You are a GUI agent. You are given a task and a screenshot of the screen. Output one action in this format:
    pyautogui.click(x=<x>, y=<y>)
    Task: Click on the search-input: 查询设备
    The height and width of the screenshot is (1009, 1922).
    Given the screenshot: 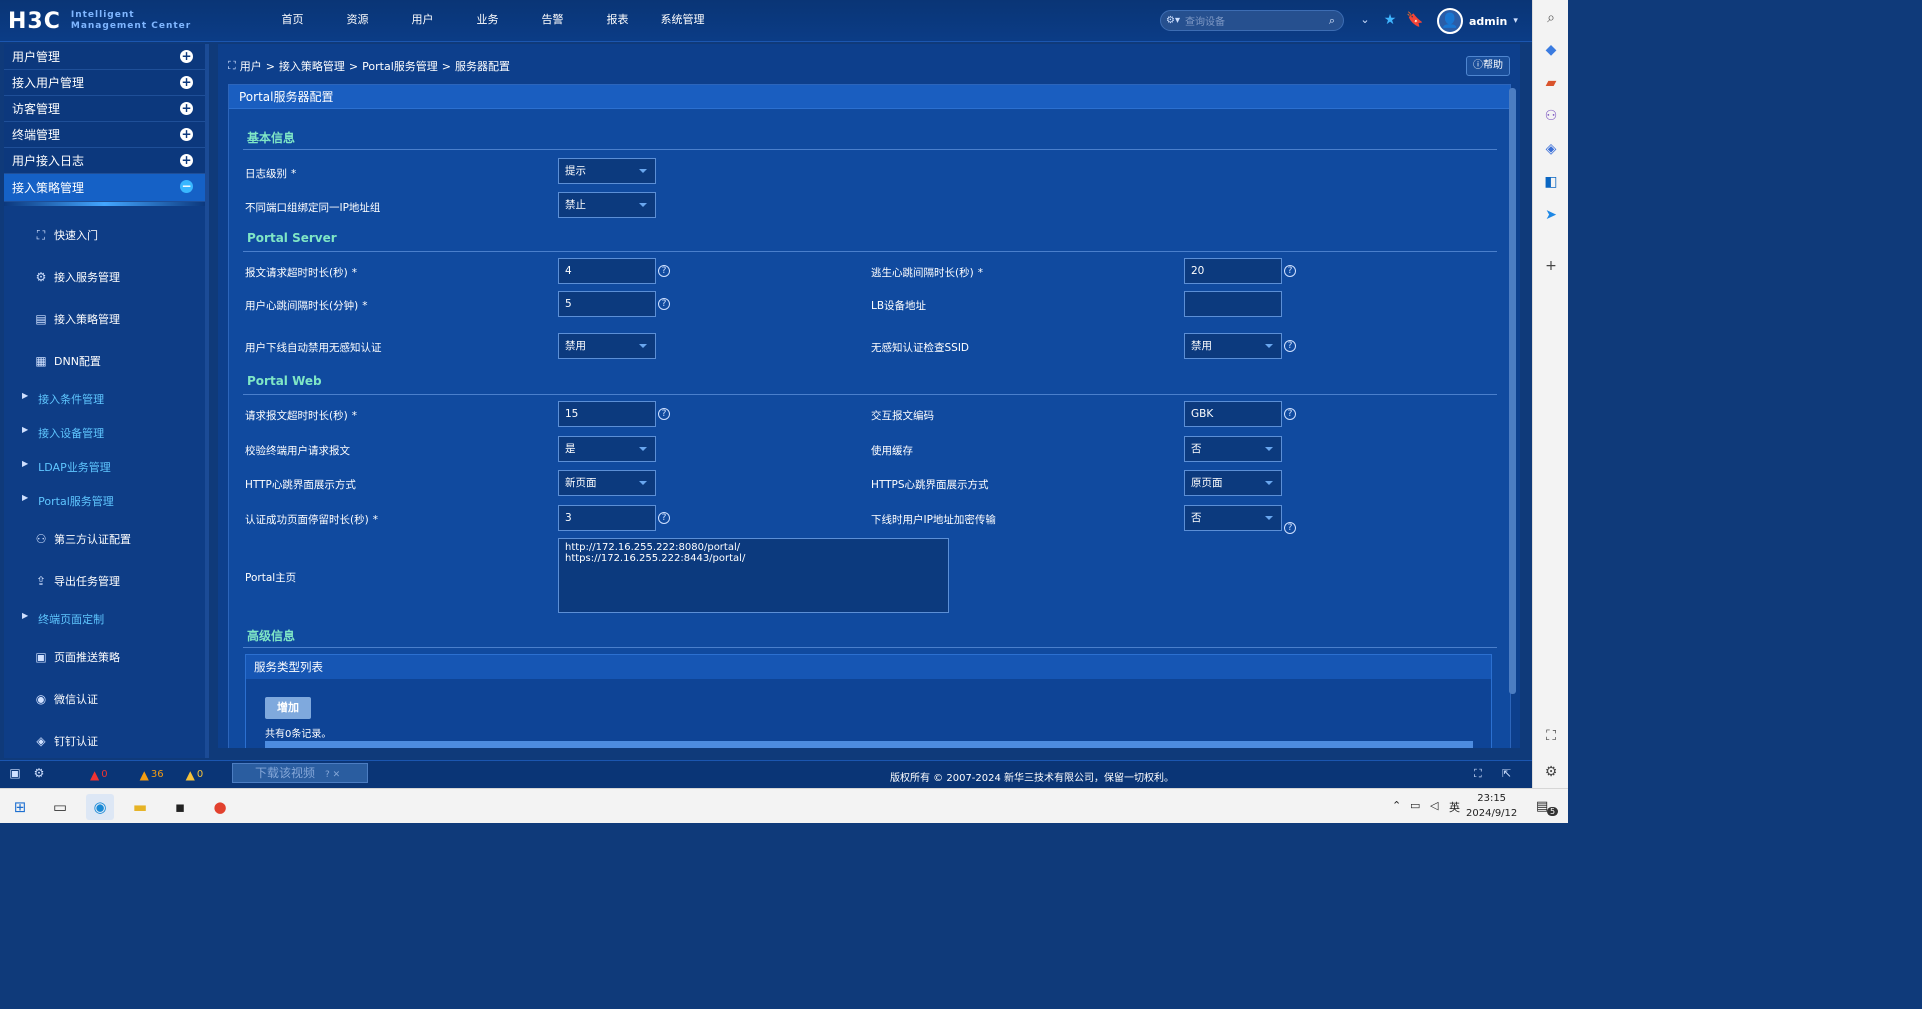 What is the action you would take?
    pyautogui.click(x=1253, y=20)
    